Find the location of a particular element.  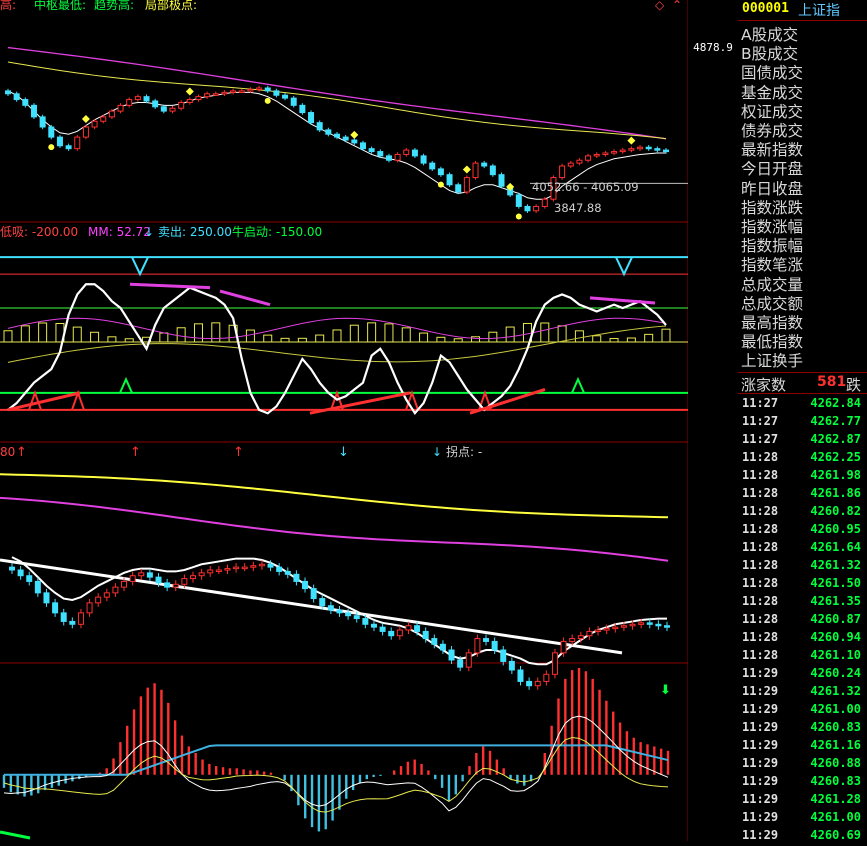

tick-row: 11:28 4260.82 is located at coordinates (802, 513).